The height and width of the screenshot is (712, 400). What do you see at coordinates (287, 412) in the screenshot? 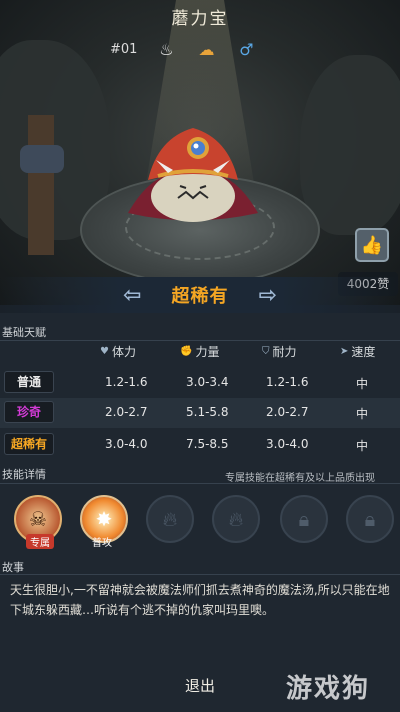
I see `def-value: 2.0-2.7` at bounding box center [287, 412].